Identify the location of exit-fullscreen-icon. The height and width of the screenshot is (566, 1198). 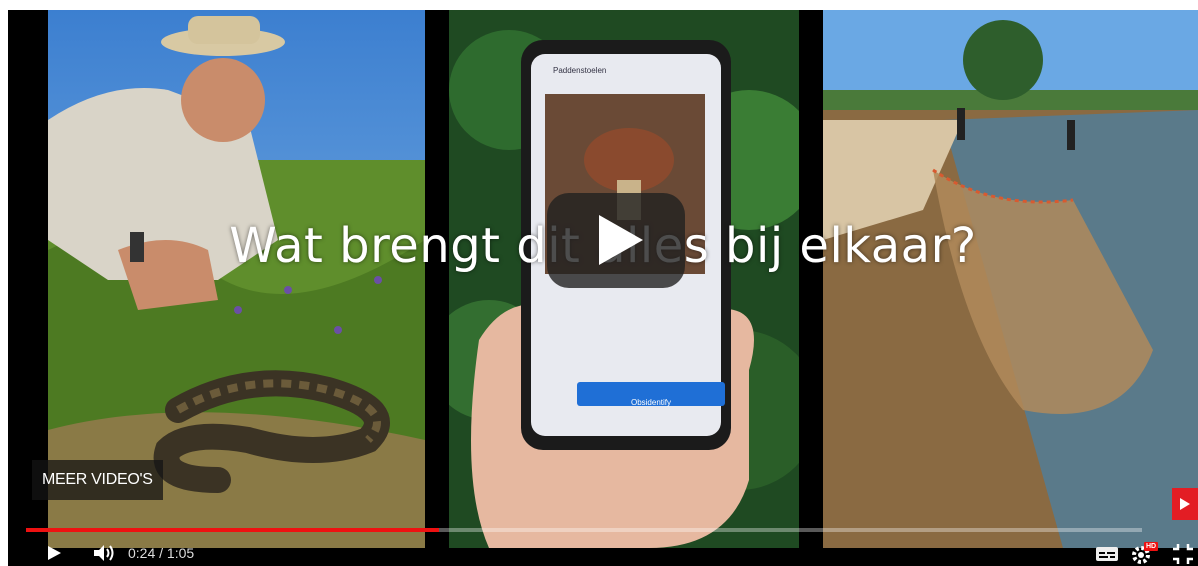
(1183, 554).